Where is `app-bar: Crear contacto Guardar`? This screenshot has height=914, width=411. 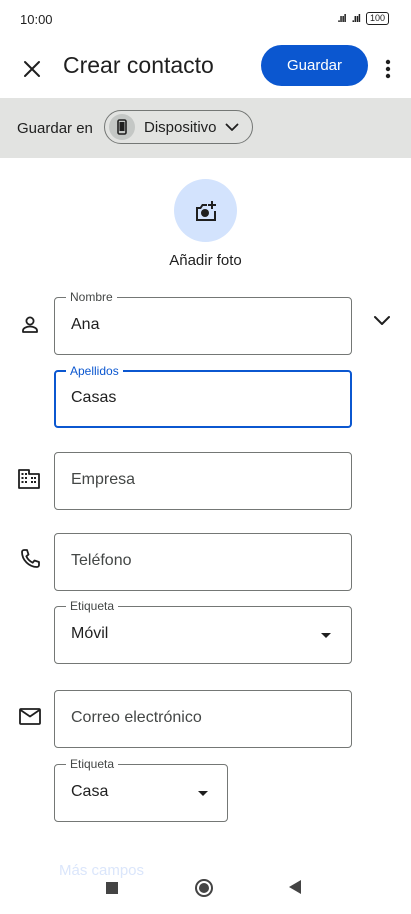 app-bar: Crear contacto Guardar is located at coordinates (205, 69).